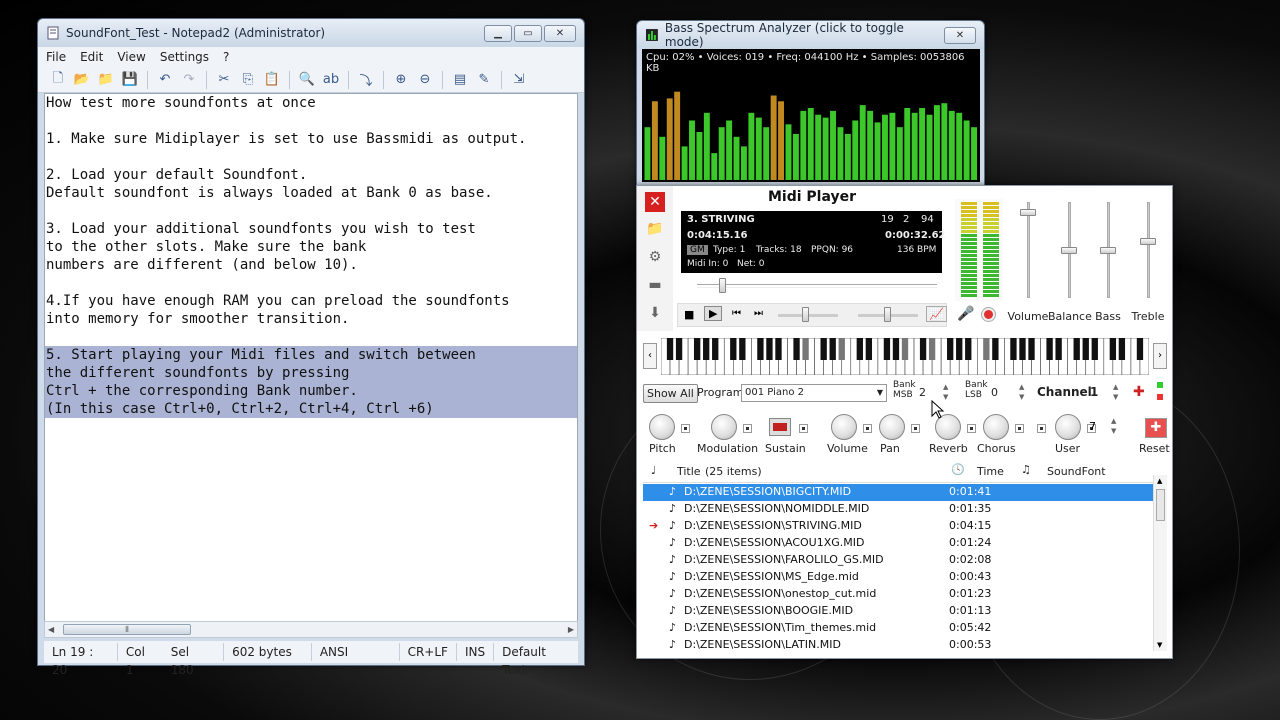  Describe the element at coordinates (272, 80) in the screenshot. I see `paste-icon: 📋` at that location.